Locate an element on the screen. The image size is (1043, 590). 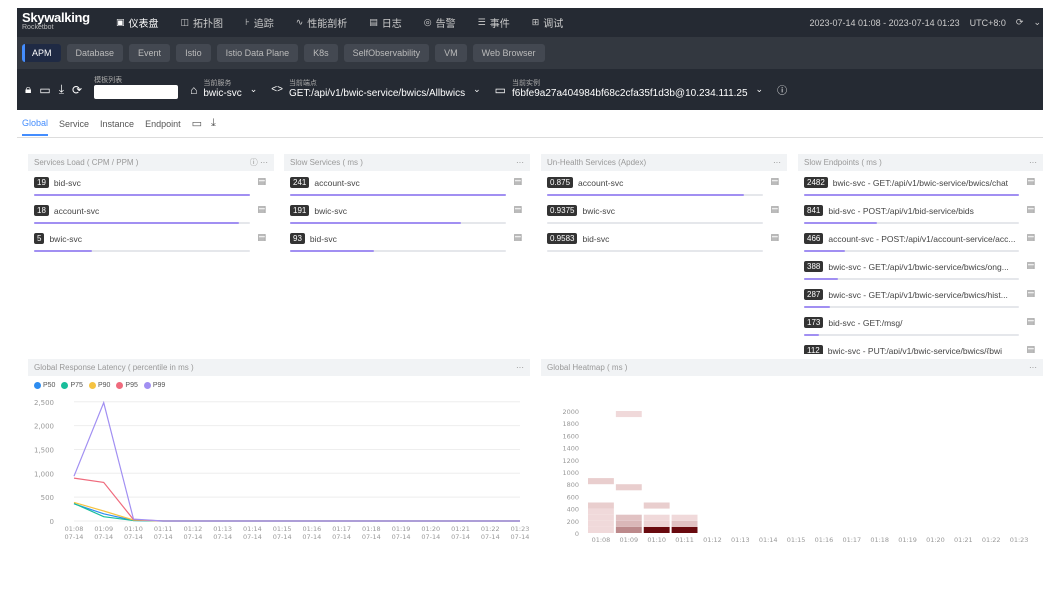
layer-tab: Web Browser is located at coordinates (508, 53).